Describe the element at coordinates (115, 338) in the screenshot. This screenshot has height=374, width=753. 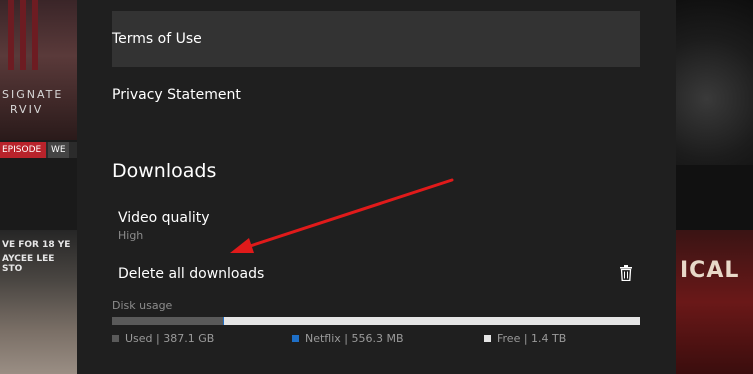
I see `used-swatch` at that location.